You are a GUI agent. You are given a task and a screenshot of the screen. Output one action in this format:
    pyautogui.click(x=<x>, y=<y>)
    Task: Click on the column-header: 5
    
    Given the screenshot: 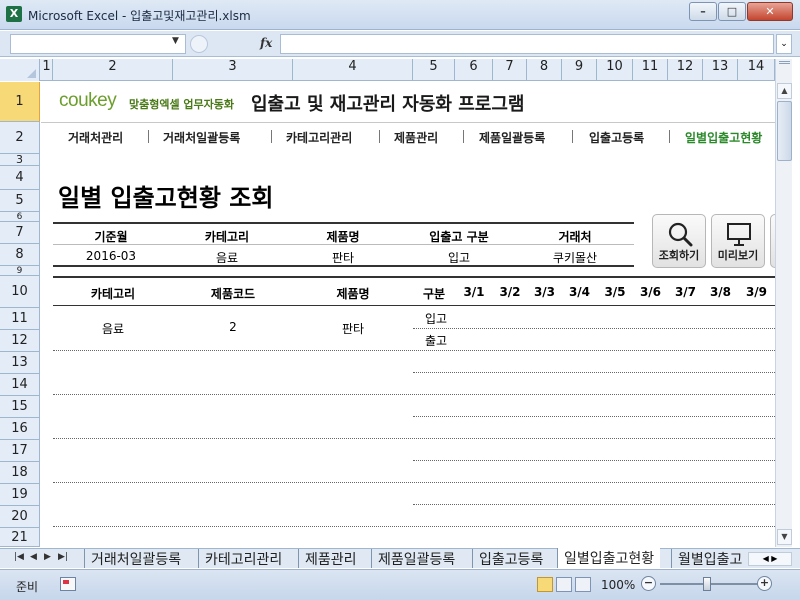 What is the action you would take?
    pyautogui.click(x=434, y=70)
    